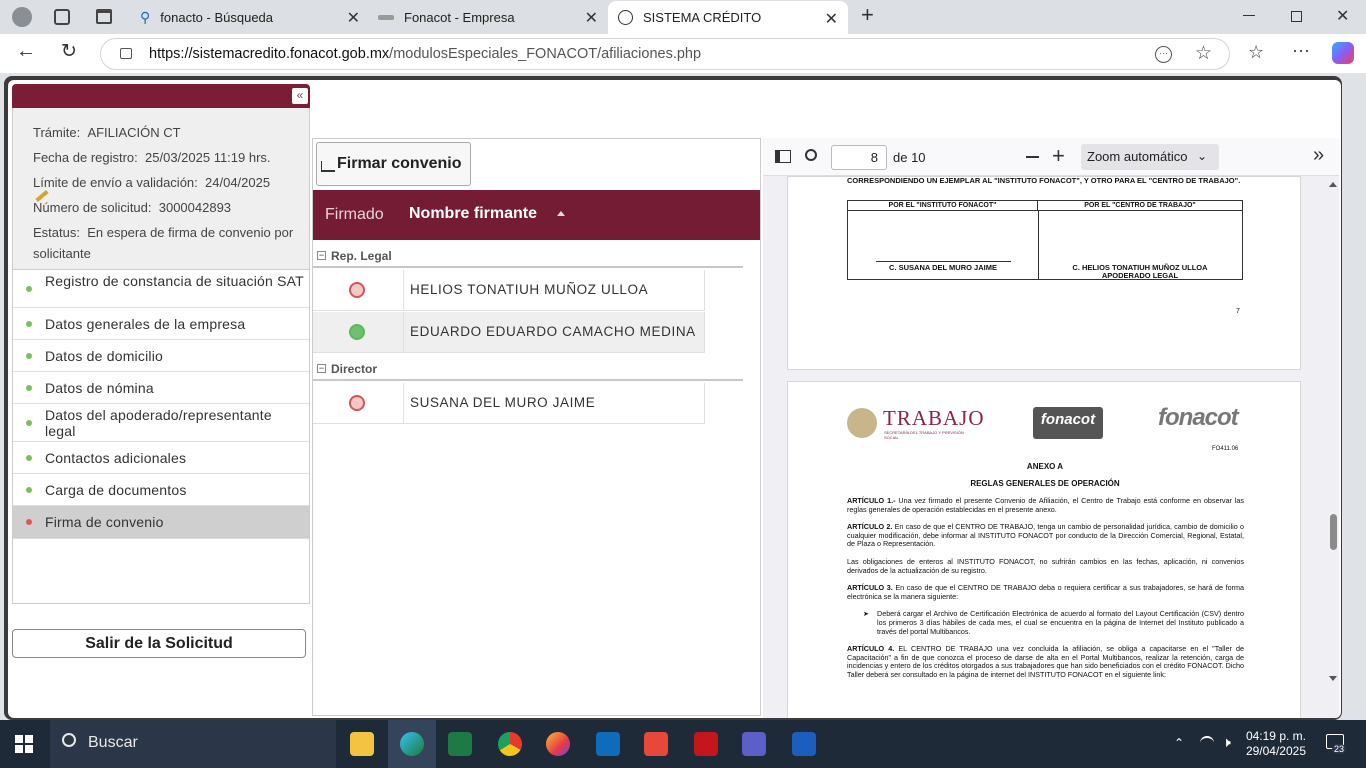 This screenshot has width=1366, height=768. Describe the element at coordinates (783, 156) in the screenshot. I see `sidebar-toggle-icon` at that location.